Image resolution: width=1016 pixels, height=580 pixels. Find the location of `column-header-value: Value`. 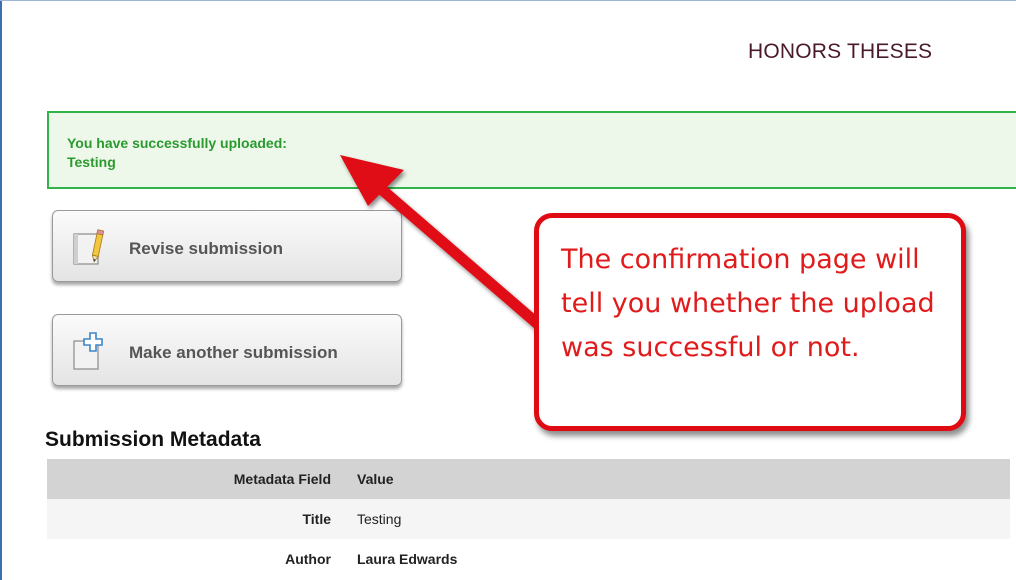

column-header-value: Value is located at coordinates (375, 479).